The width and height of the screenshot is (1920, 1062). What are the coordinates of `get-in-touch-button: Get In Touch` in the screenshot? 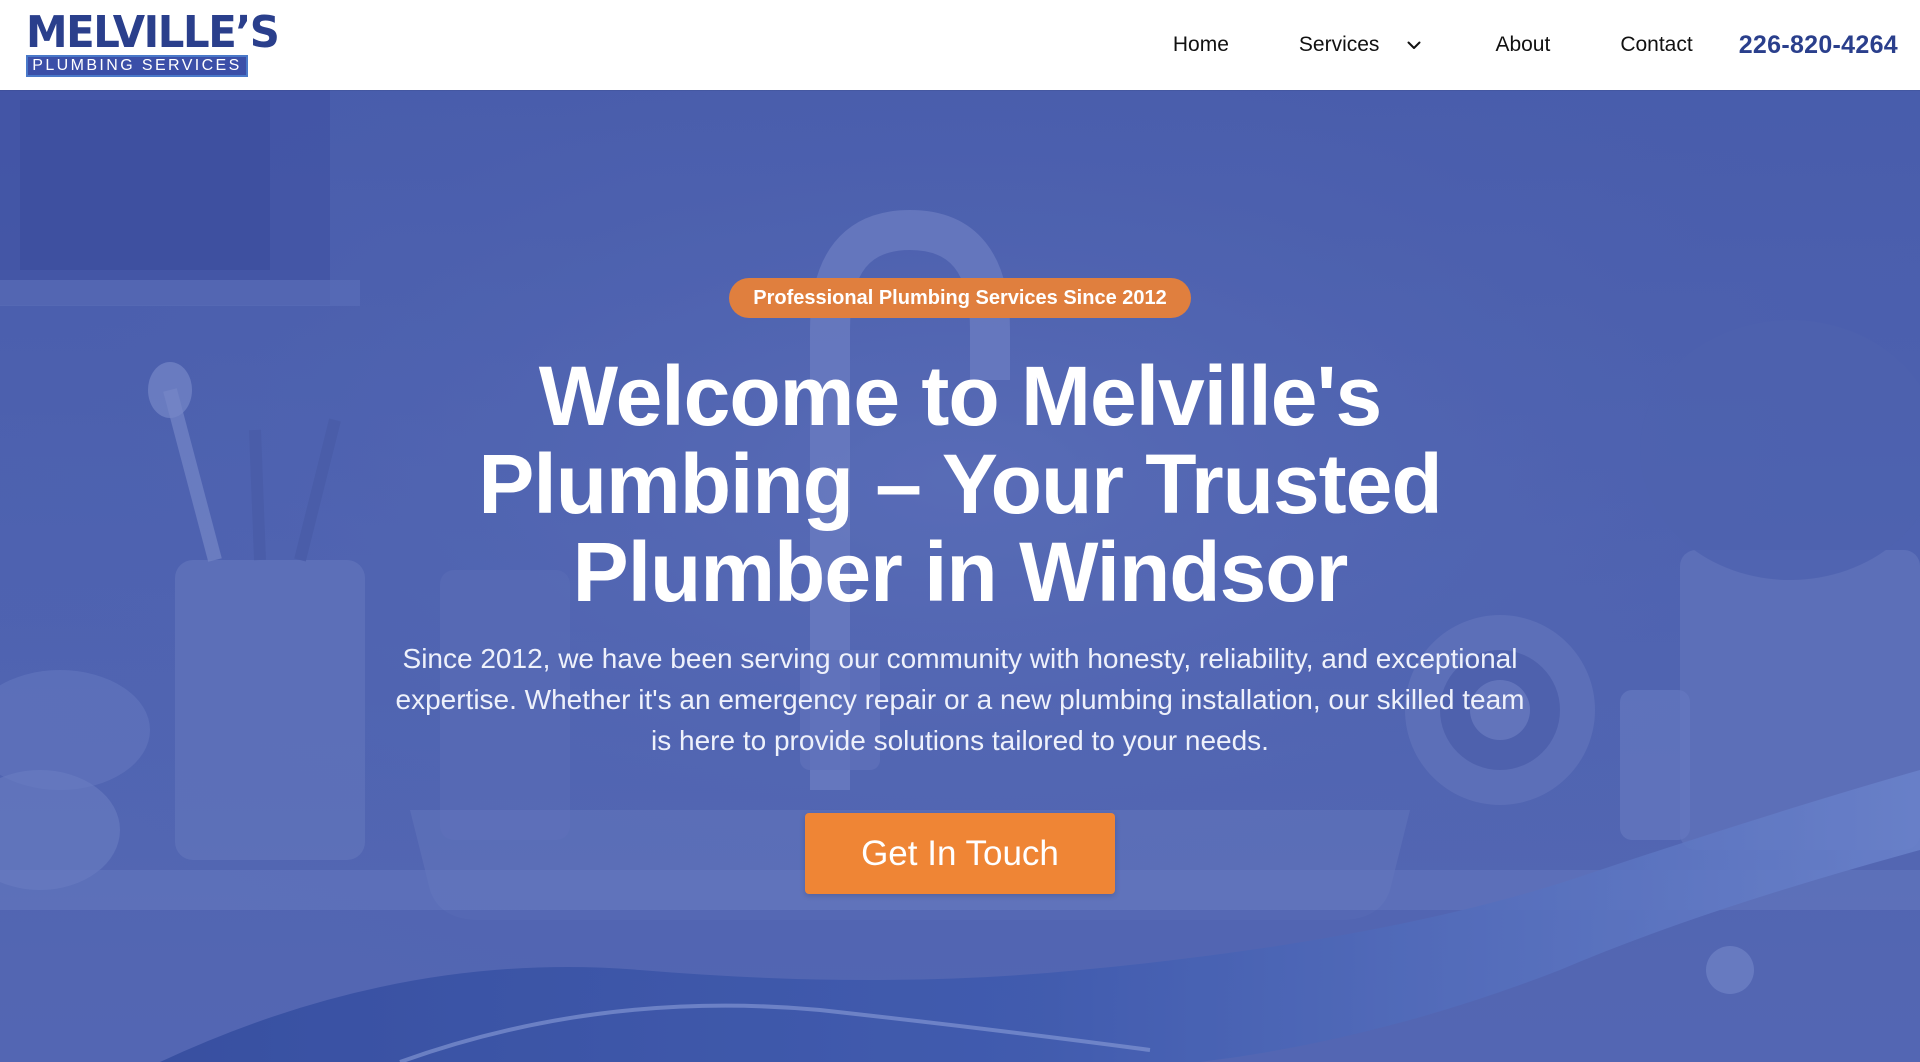 It's located at (960, 853).